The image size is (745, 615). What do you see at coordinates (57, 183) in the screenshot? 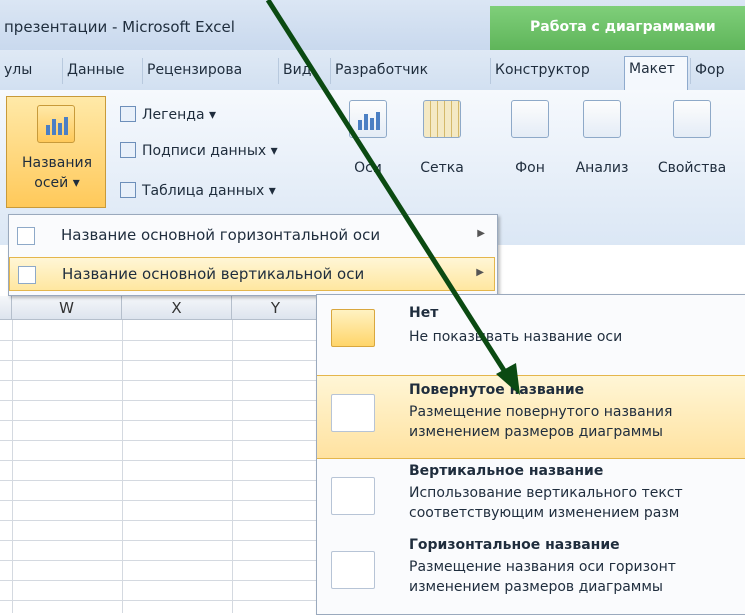
I see `axis-titles-label-2: осей ▾` at bounding box center [57, 183].